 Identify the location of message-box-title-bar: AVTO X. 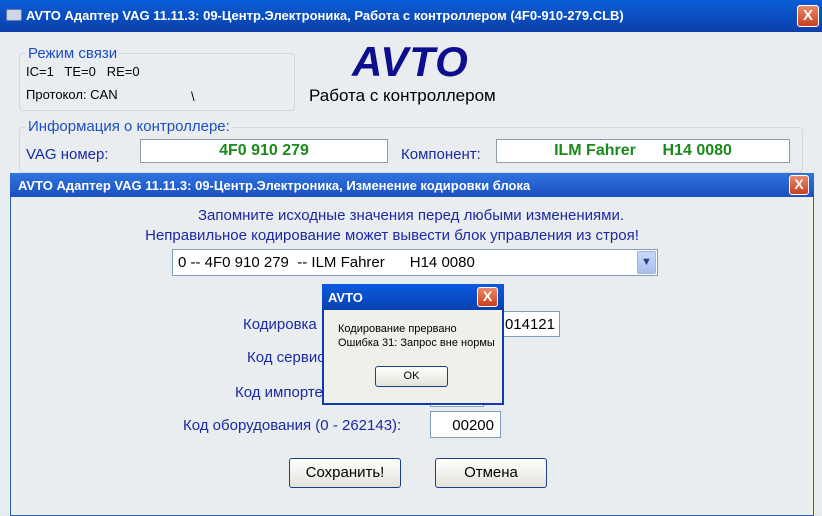
(413, 297).